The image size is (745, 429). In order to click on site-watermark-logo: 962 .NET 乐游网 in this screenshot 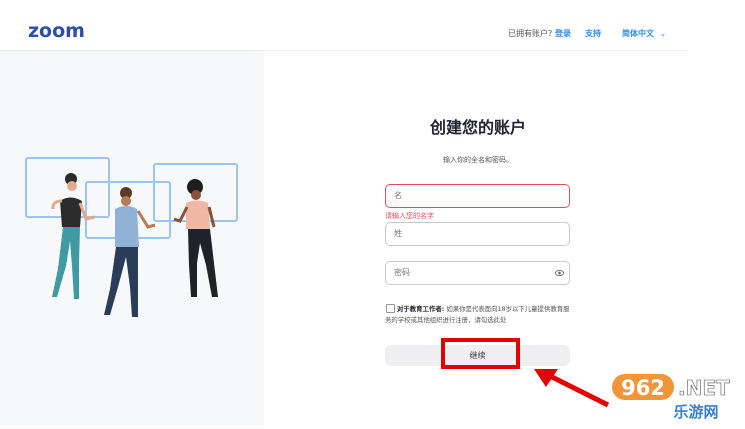, I will do `click(671, 397)`.